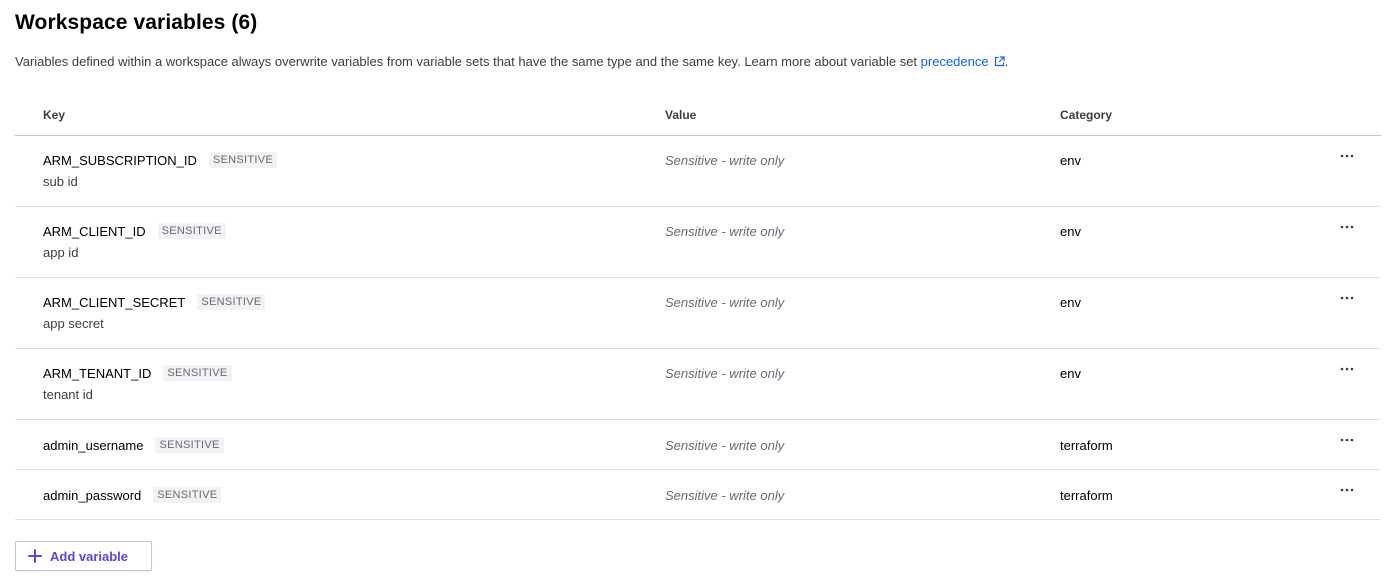 Image resolution: width=1390 pixels, height=577 pixels. I want to click on add-variable-label: Add variable, so click(89, 556).